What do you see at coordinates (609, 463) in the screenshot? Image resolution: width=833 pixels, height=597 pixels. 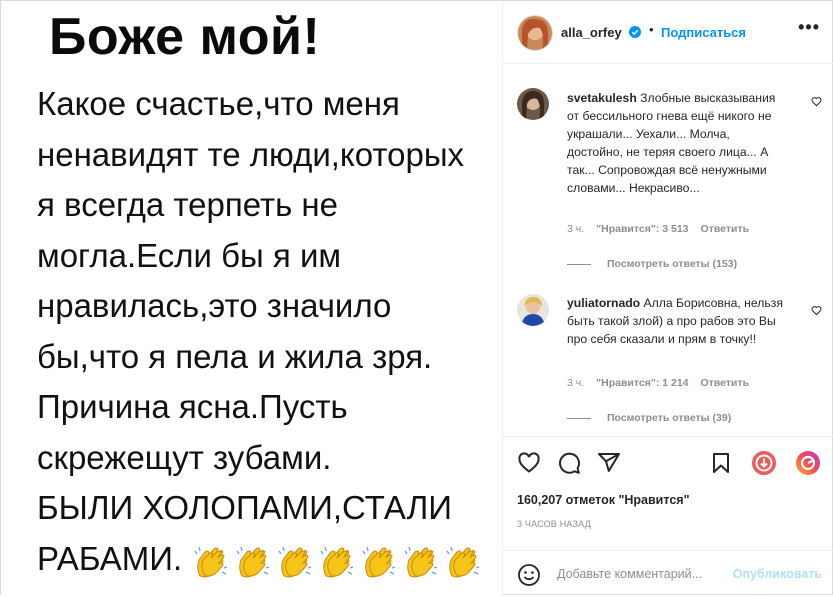 I see `share-icon` at bounding box center [609, 463].